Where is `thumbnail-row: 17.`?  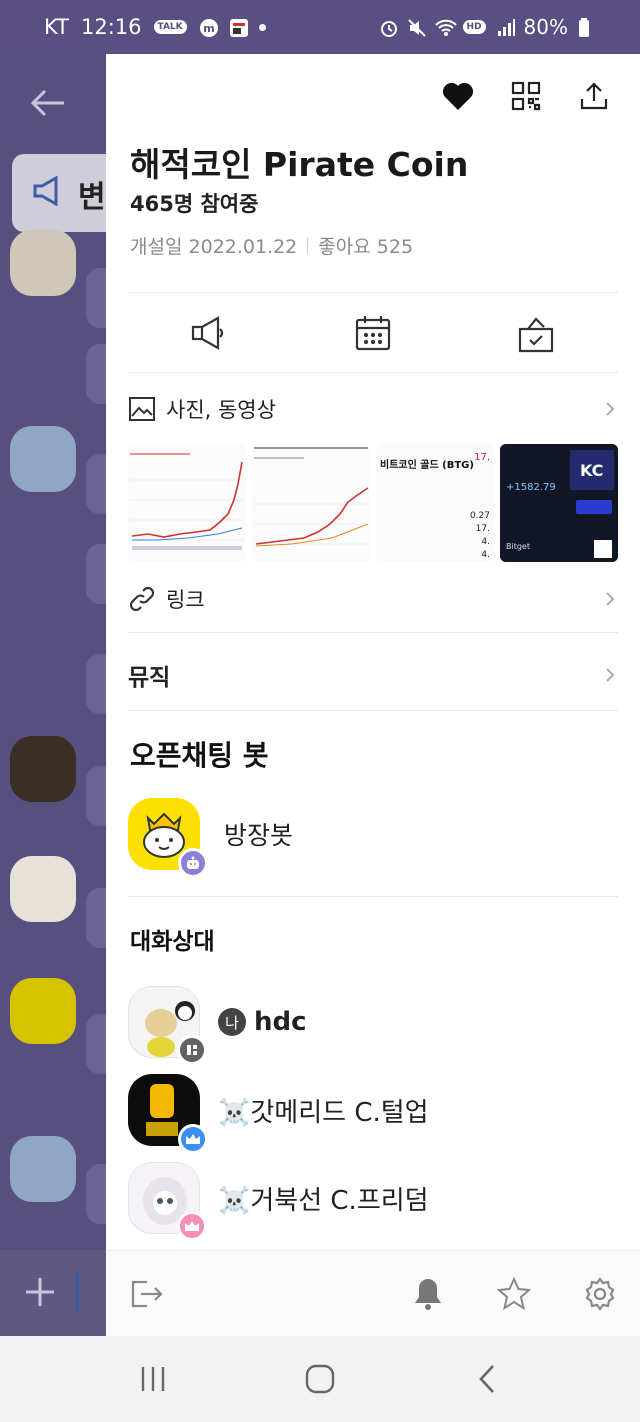 thumbnail-row: 17. is located at coordinates (482, 529).